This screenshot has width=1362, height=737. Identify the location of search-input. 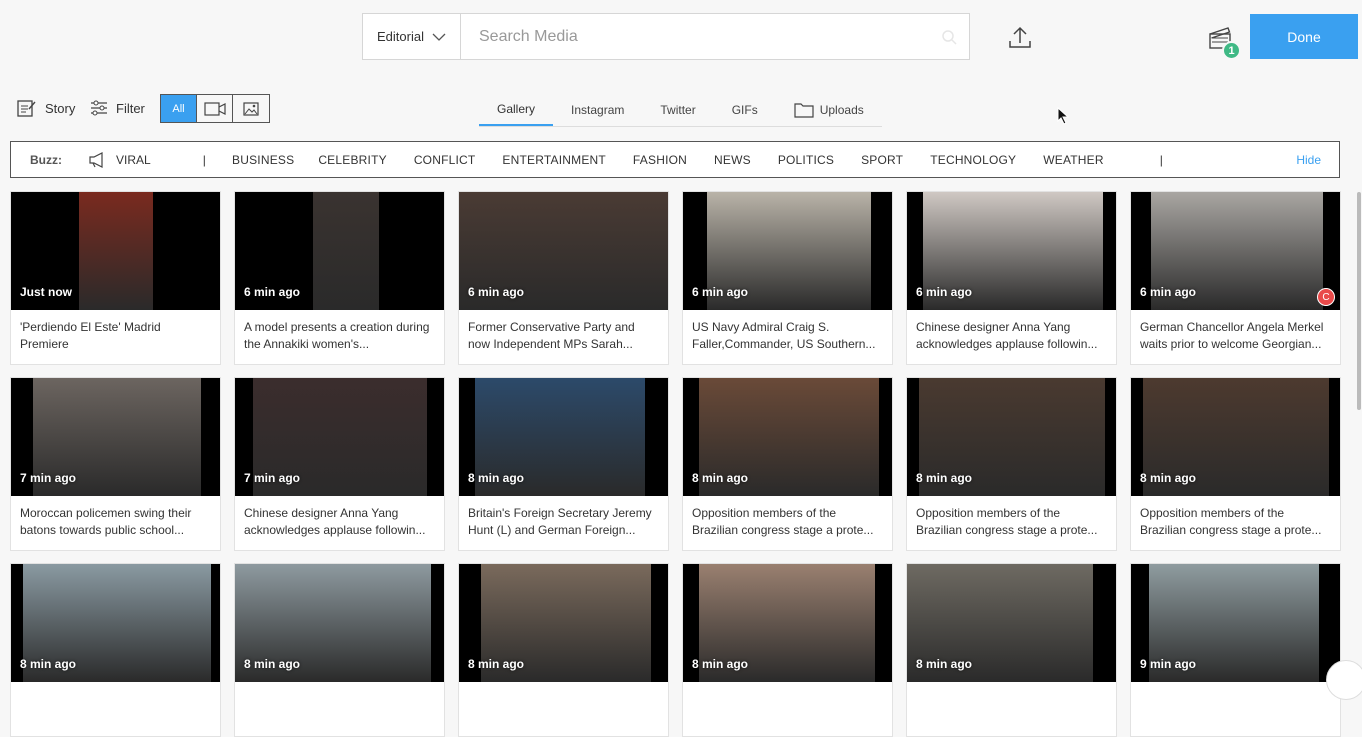
(695, 36).